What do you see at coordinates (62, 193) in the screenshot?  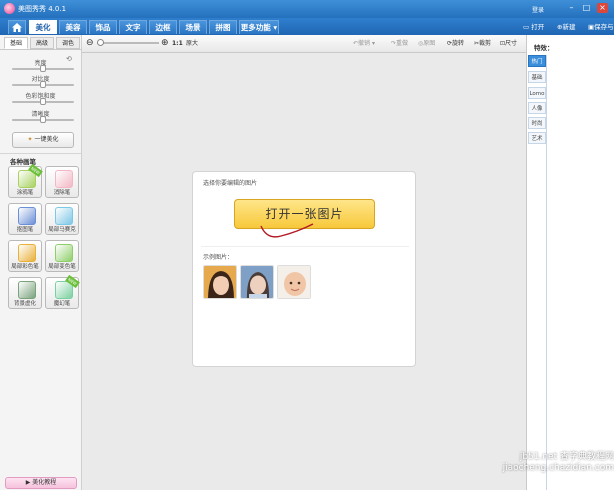 I see `brush-label: 消除笔` at bounding box center [62, 193].